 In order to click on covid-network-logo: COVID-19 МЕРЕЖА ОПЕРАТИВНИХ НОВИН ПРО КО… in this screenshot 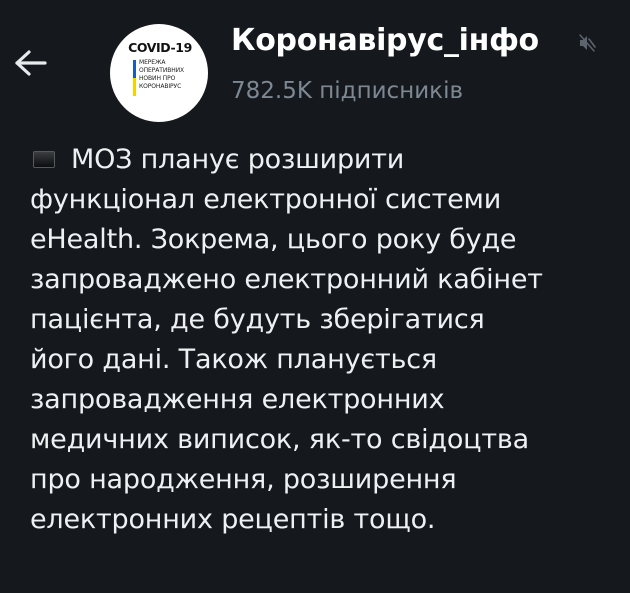, I will do `click(159, 73)`.